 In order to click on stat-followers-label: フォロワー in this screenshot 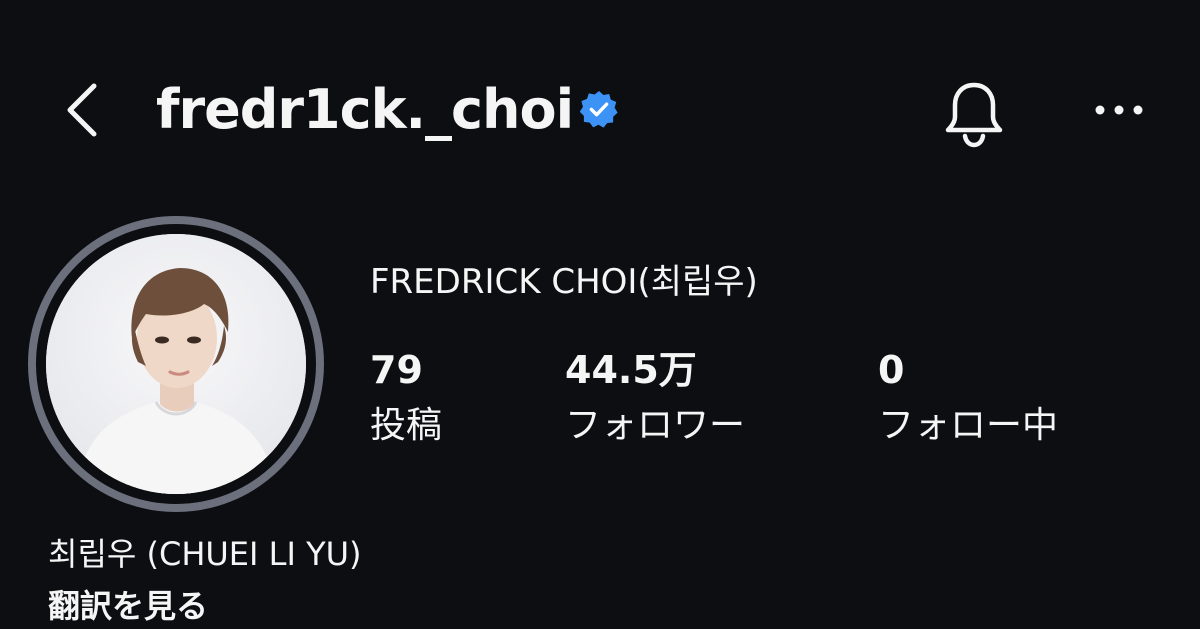, I will do `click(655, 425)`.